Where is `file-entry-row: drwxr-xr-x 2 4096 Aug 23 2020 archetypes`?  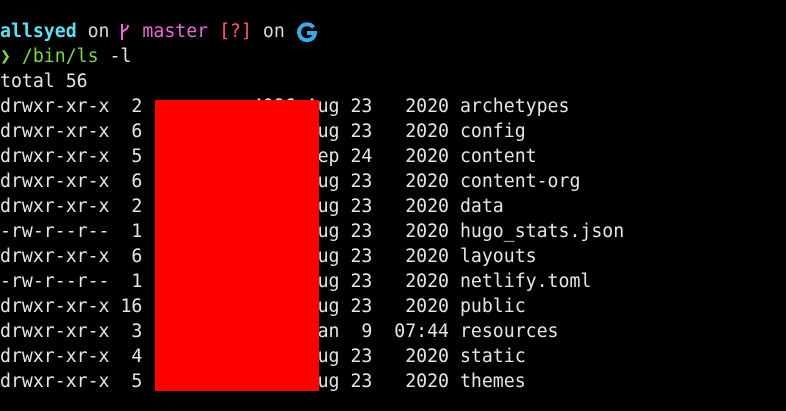 file-entry-row: drwxr-xr-x 2 4096 Aug 23 2020 archetypes is located at coordinates (393, 106).